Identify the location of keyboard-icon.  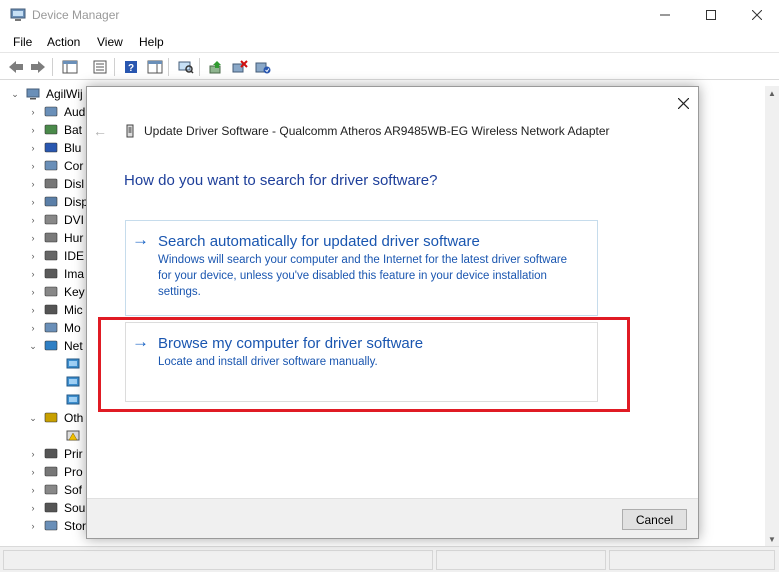
(51, 291).